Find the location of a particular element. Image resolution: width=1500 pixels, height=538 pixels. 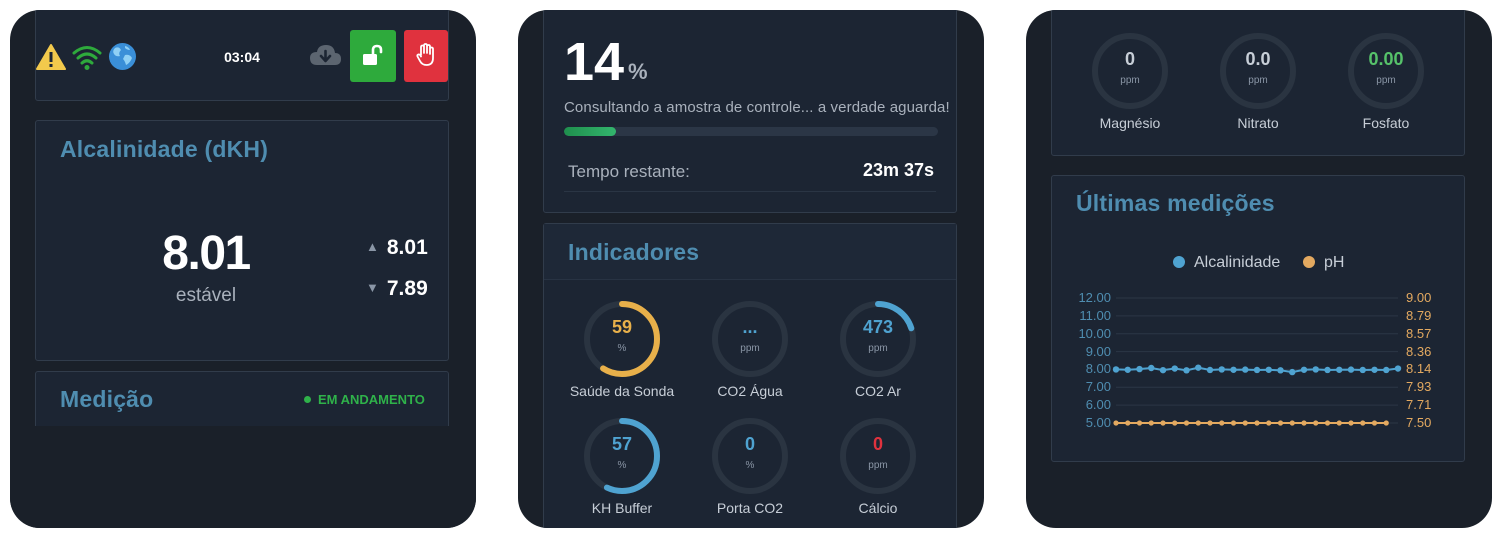

gauge-value: 0.00 is located at coordinates (1386, 59).